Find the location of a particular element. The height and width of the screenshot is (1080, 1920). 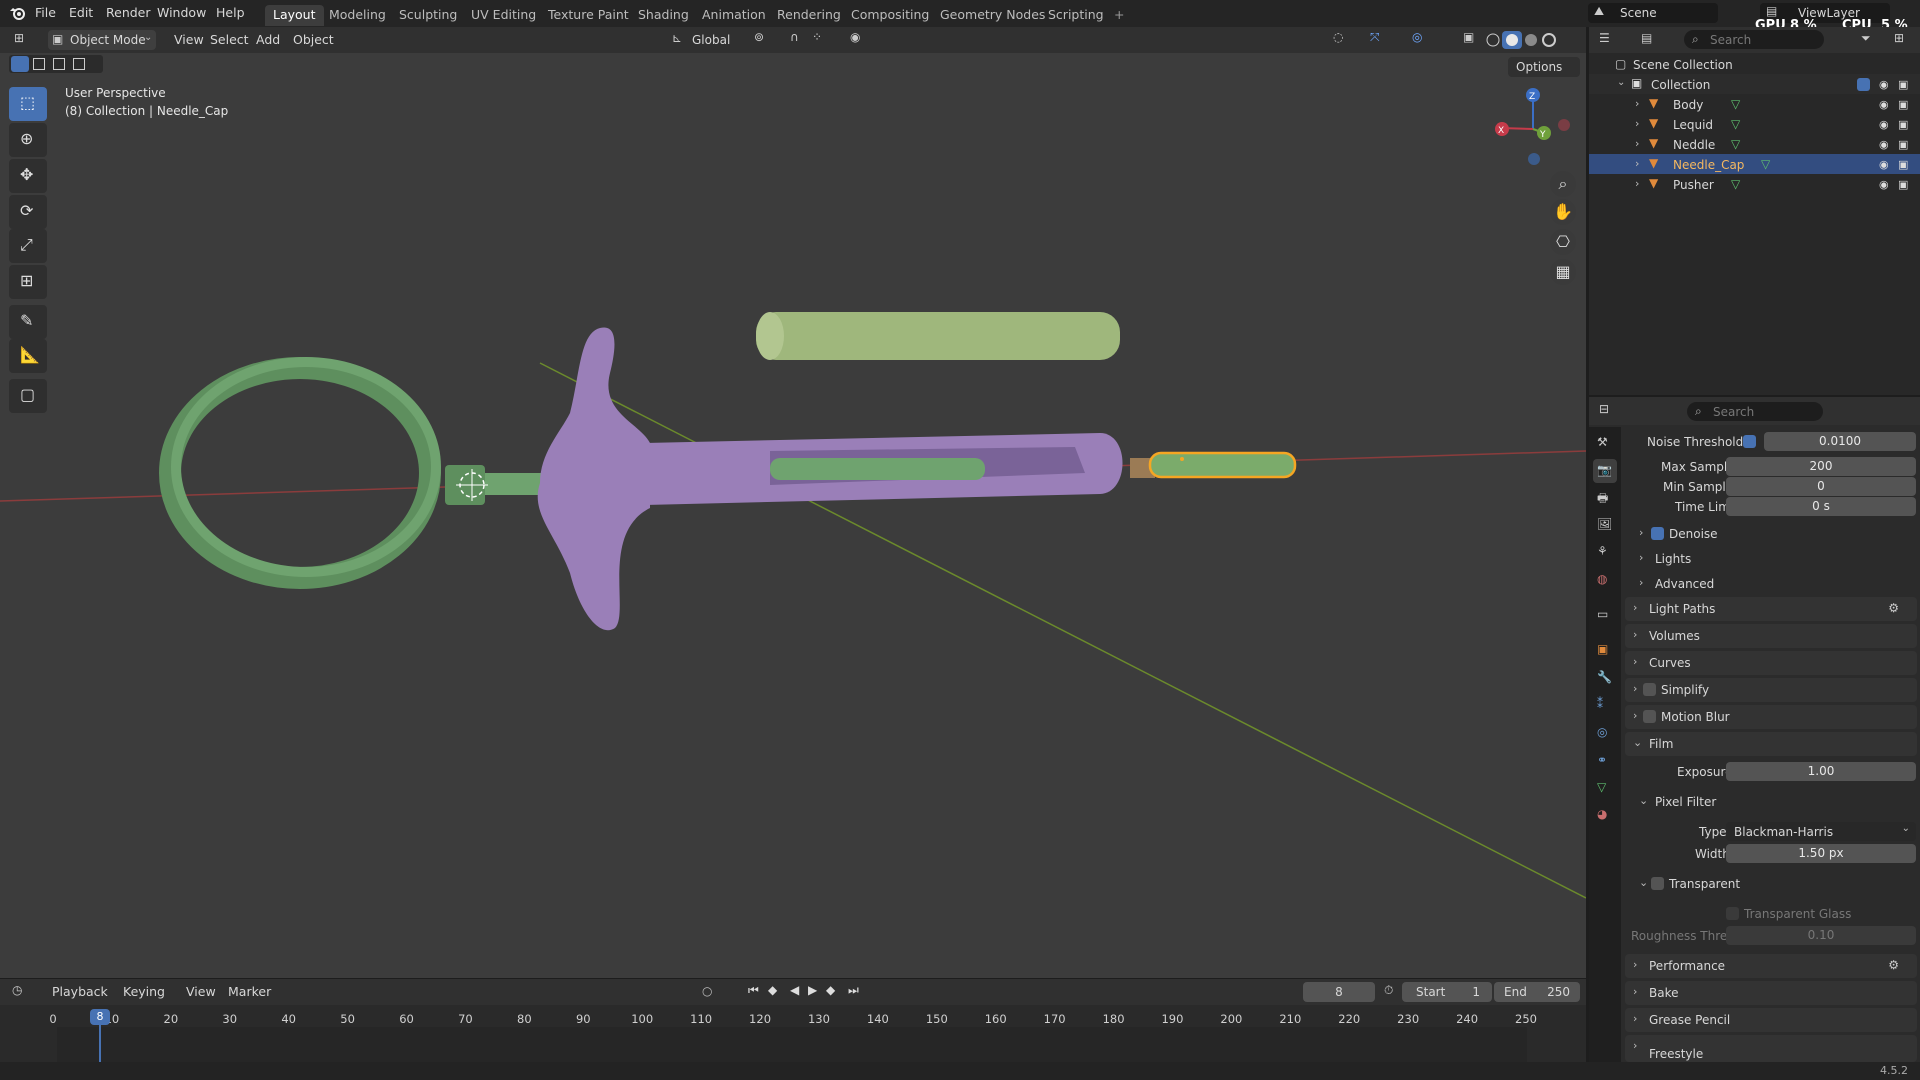

display-mode-icon: ▤ is located at coordinates (1646, 38).